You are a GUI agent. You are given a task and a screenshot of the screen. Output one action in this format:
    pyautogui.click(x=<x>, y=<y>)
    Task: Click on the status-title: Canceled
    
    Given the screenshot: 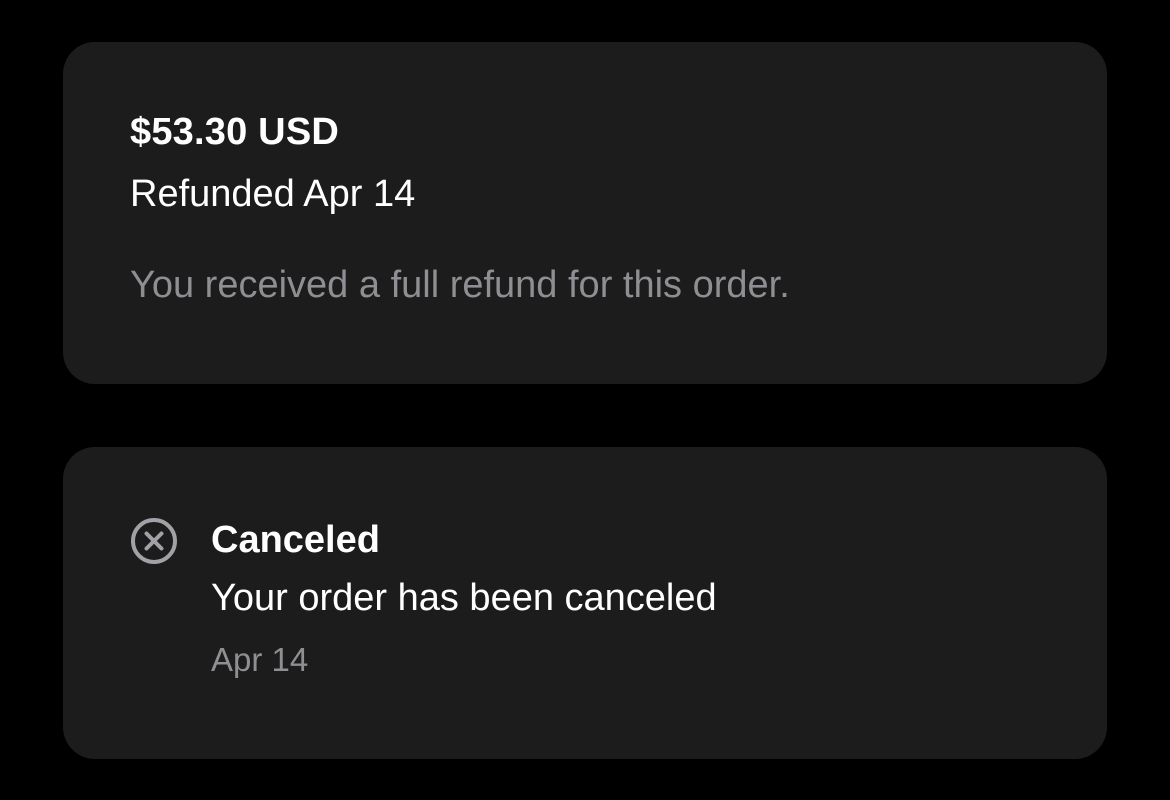 What is the action you would take?
    pyautogui.click(x=295, y=540)
    